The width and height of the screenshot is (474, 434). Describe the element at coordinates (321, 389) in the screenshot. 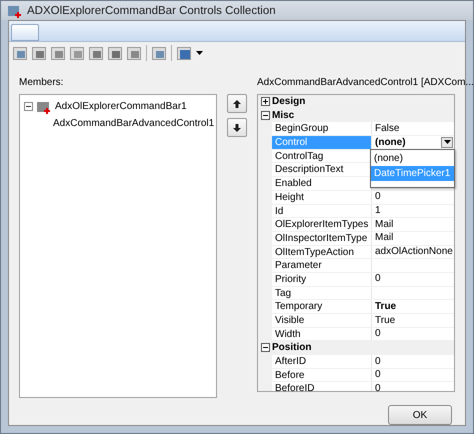

I see `property-name: BeforeID` at that location.